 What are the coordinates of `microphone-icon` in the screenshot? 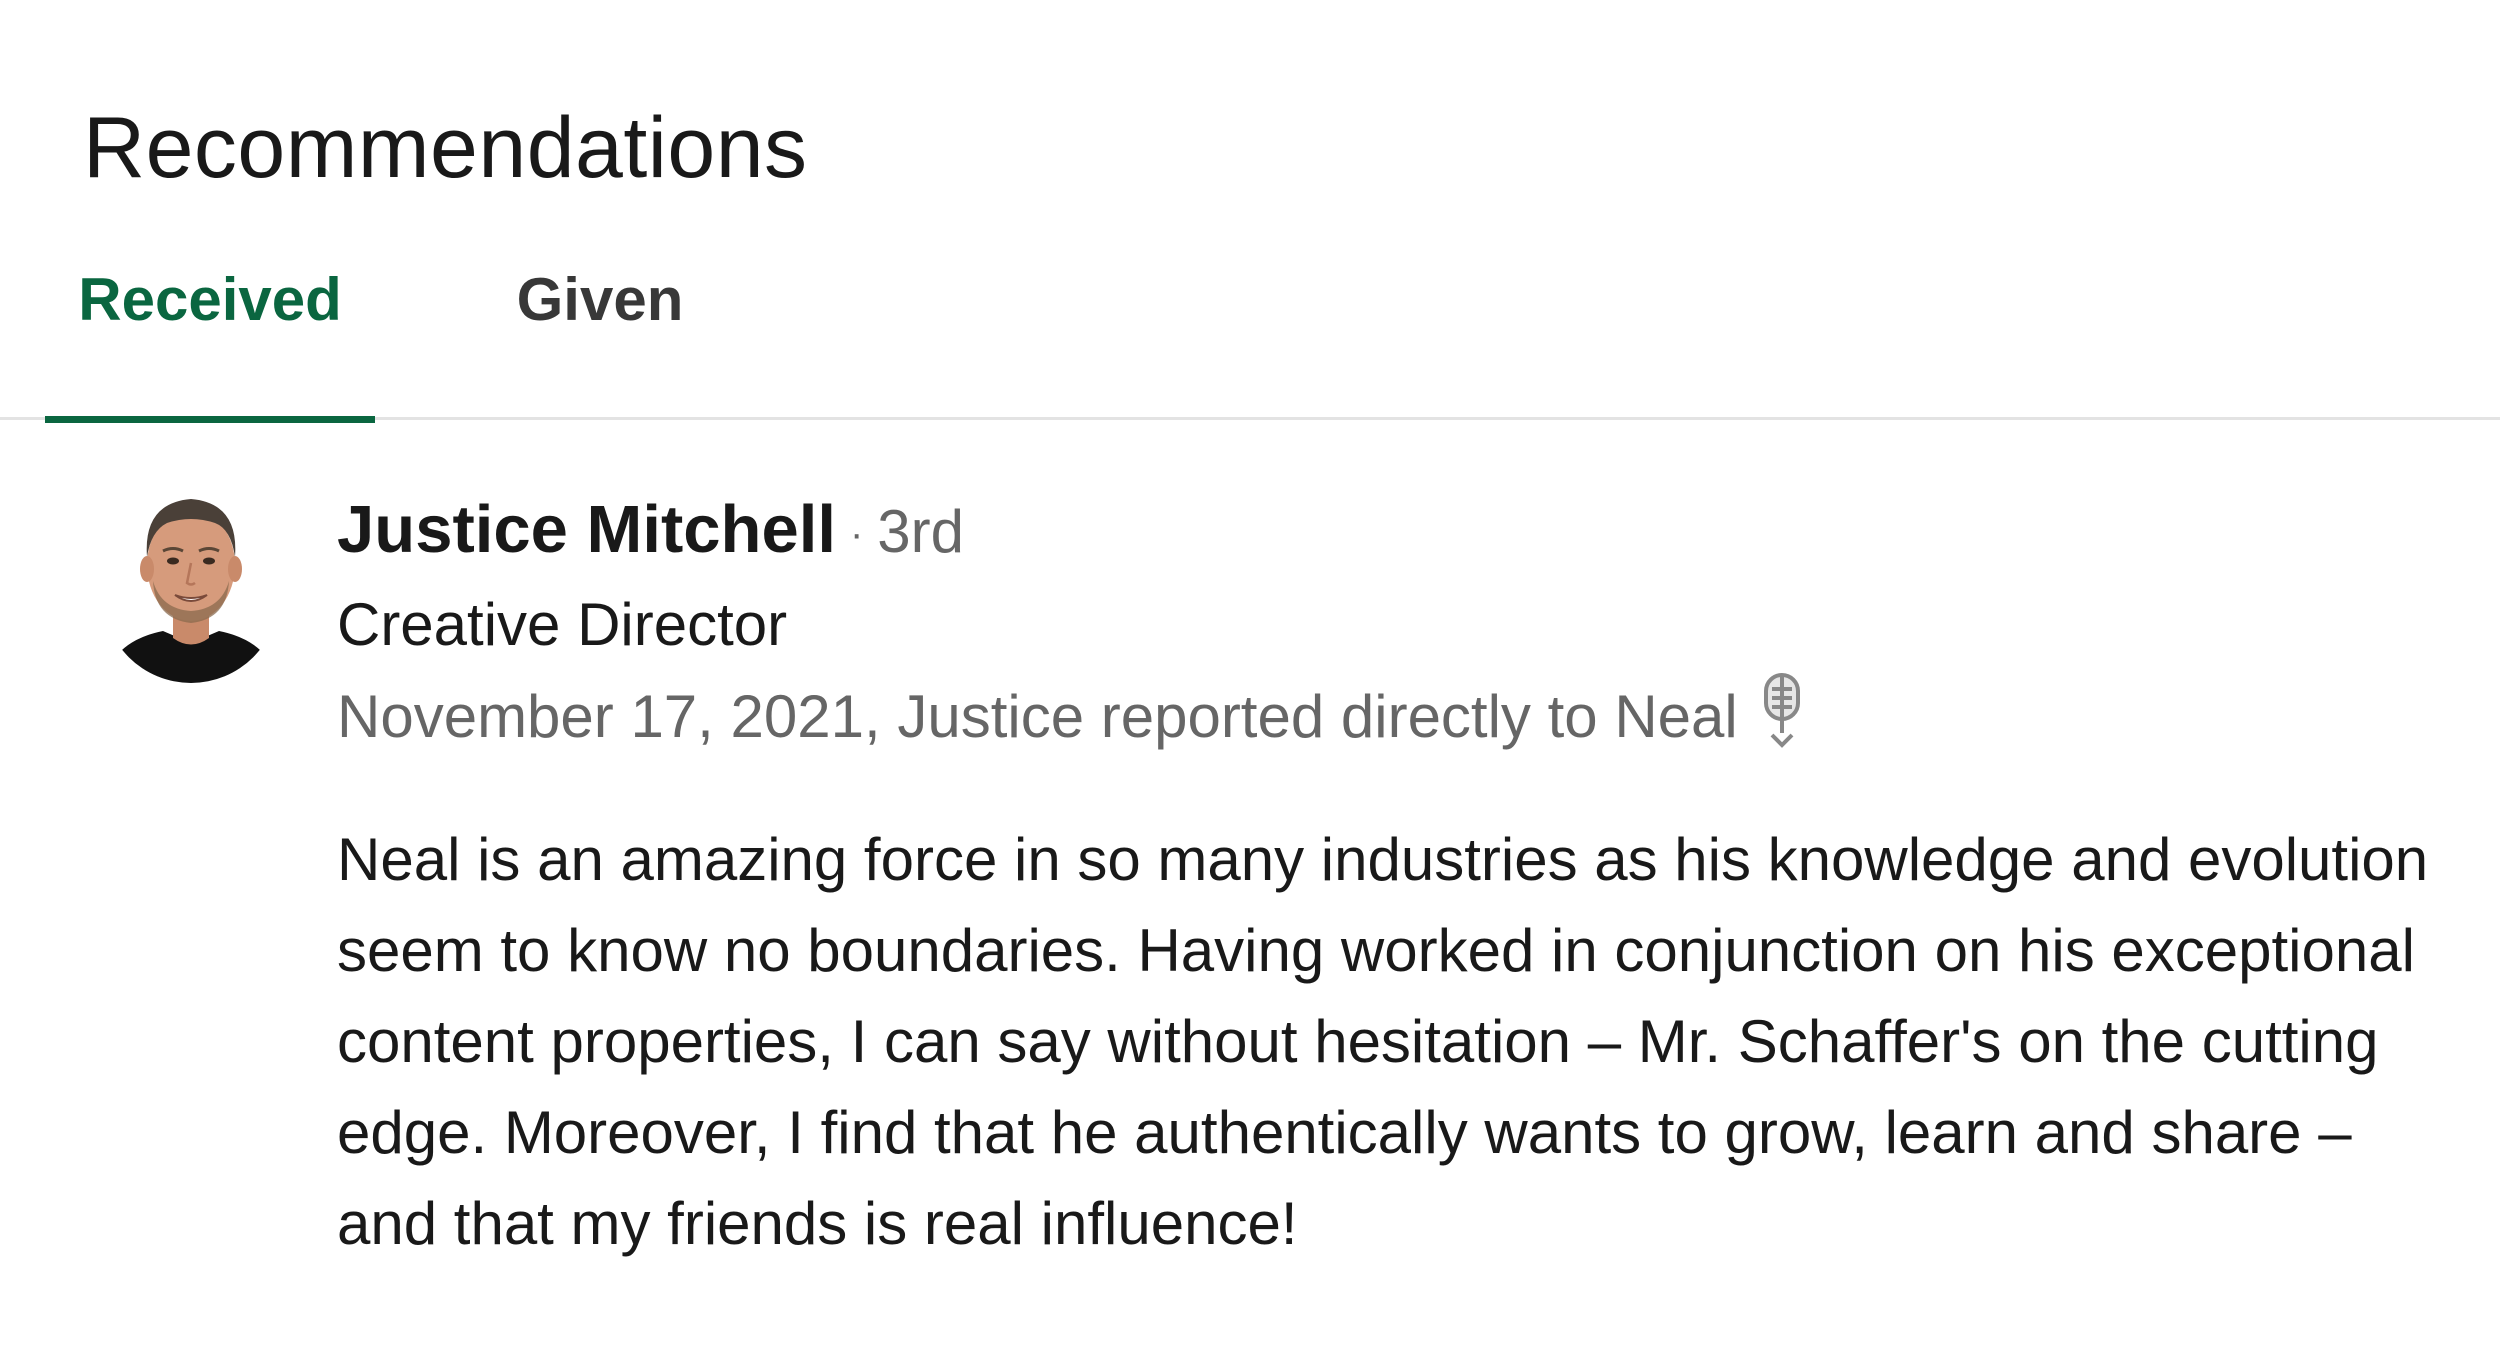 It's located at (1782, 710).